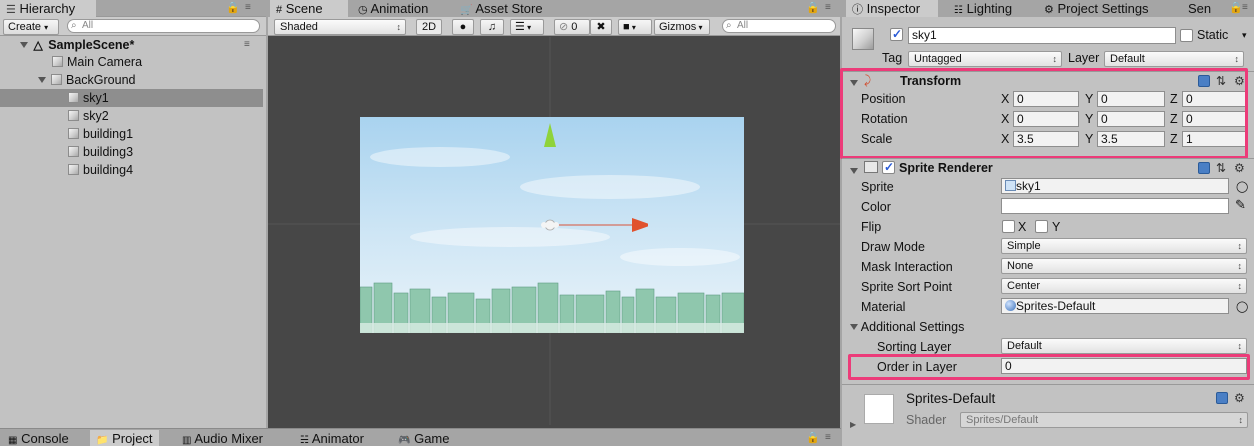  I want to click on position-z-field: 0, so click(1215, 99).